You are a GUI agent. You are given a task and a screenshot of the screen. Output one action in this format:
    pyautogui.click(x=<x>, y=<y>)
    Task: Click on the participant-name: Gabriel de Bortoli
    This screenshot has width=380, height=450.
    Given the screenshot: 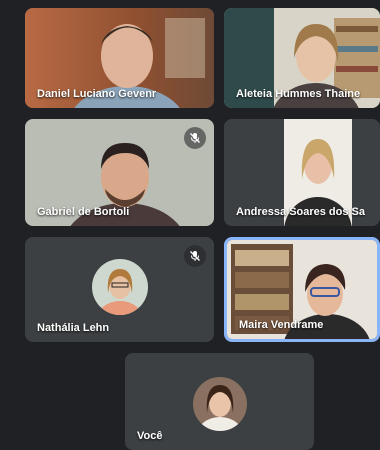 What is the action you would take?
    pyautogui.click(x=83, y=212)
    